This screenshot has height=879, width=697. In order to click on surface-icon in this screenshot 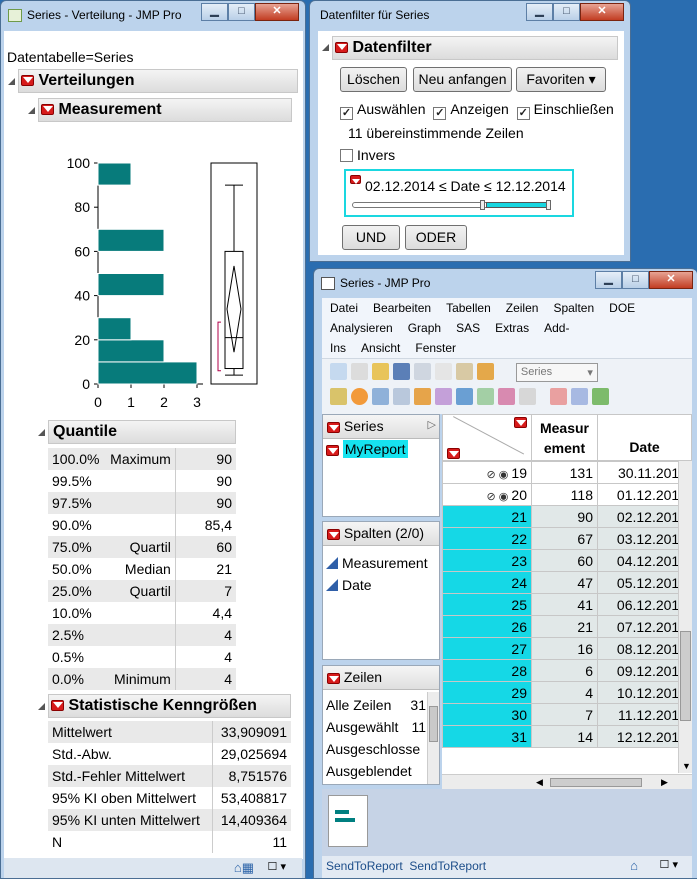, I will do `click(579, 396)`.